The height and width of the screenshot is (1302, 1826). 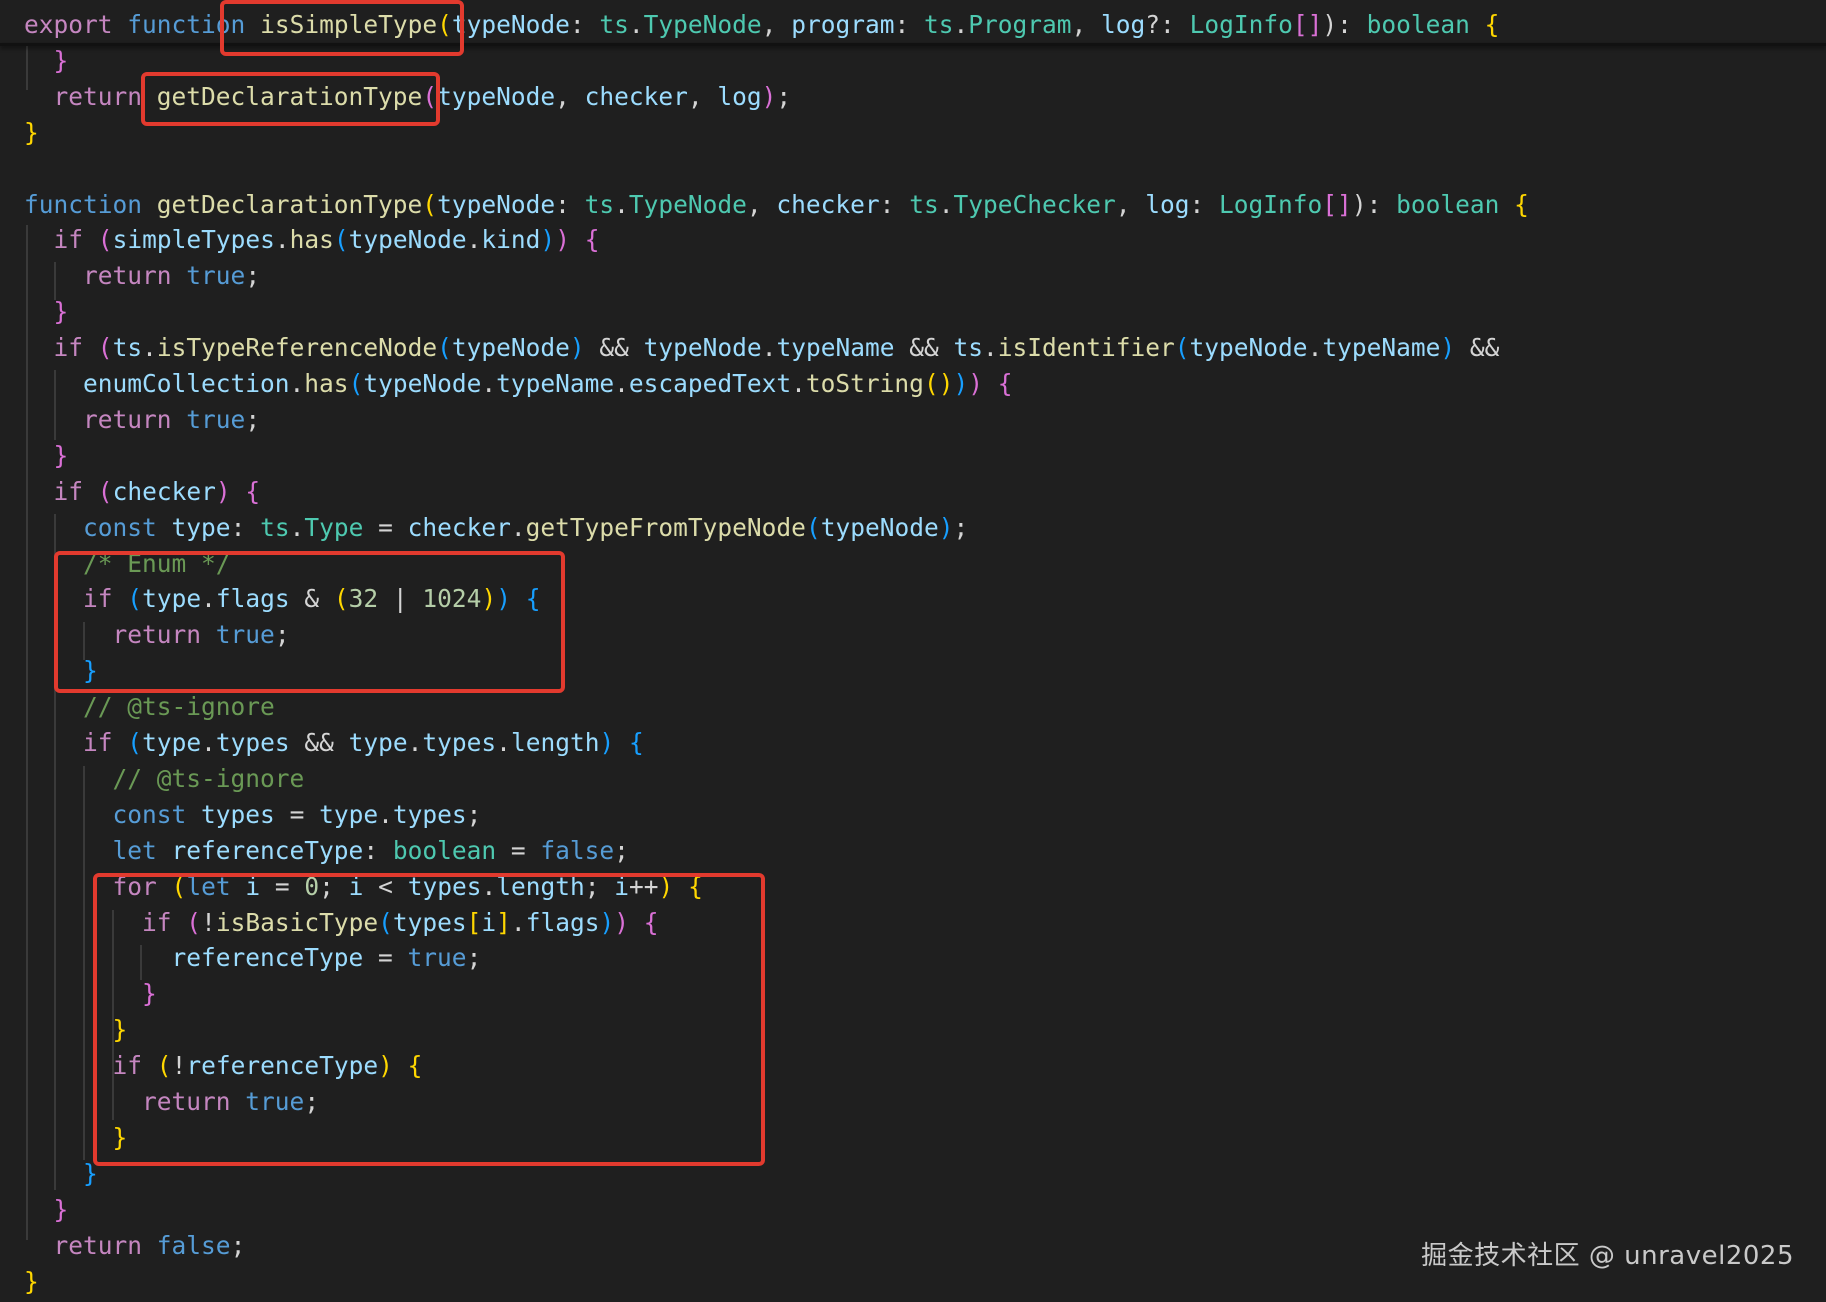 I want to click on code-token: let, so click(x=208, y=886).